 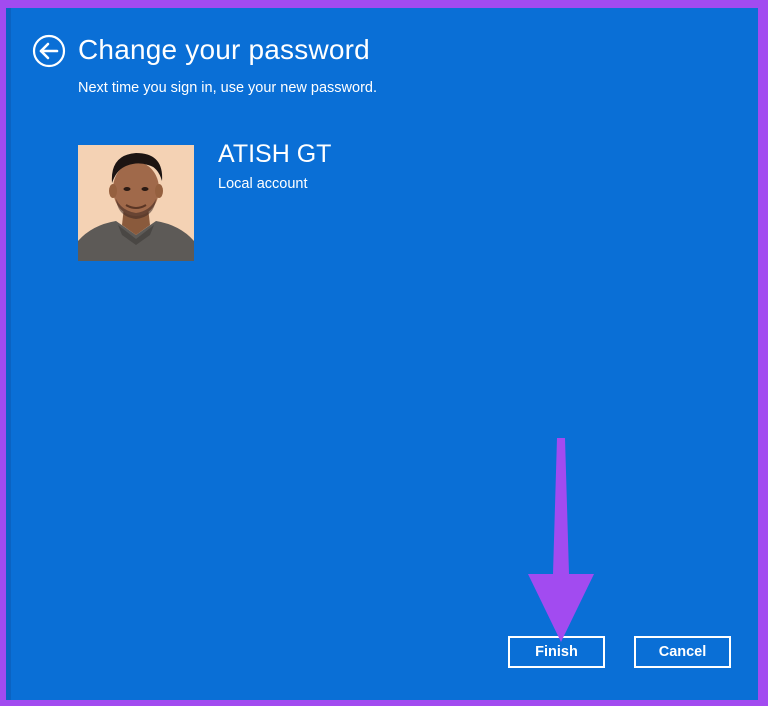 I want to click on back-arrow-icon, so click(x=49, y=51).